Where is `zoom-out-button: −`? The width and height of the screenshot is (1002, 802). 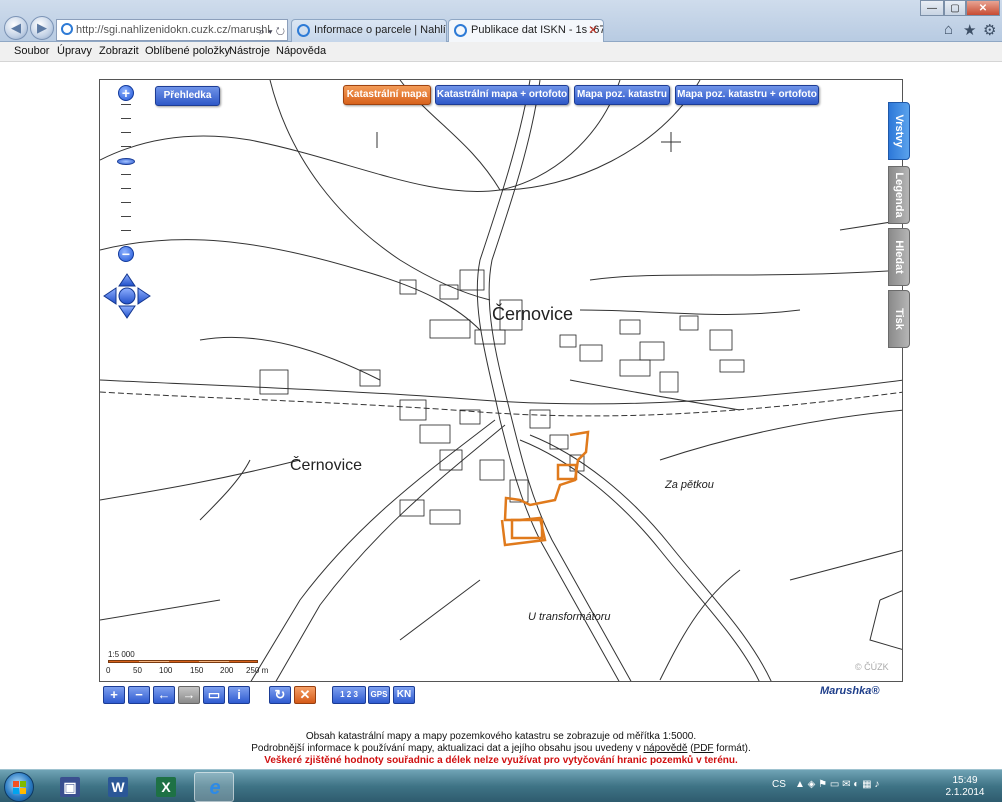
zoom-out-button: − is located at coordinates (139, 695).